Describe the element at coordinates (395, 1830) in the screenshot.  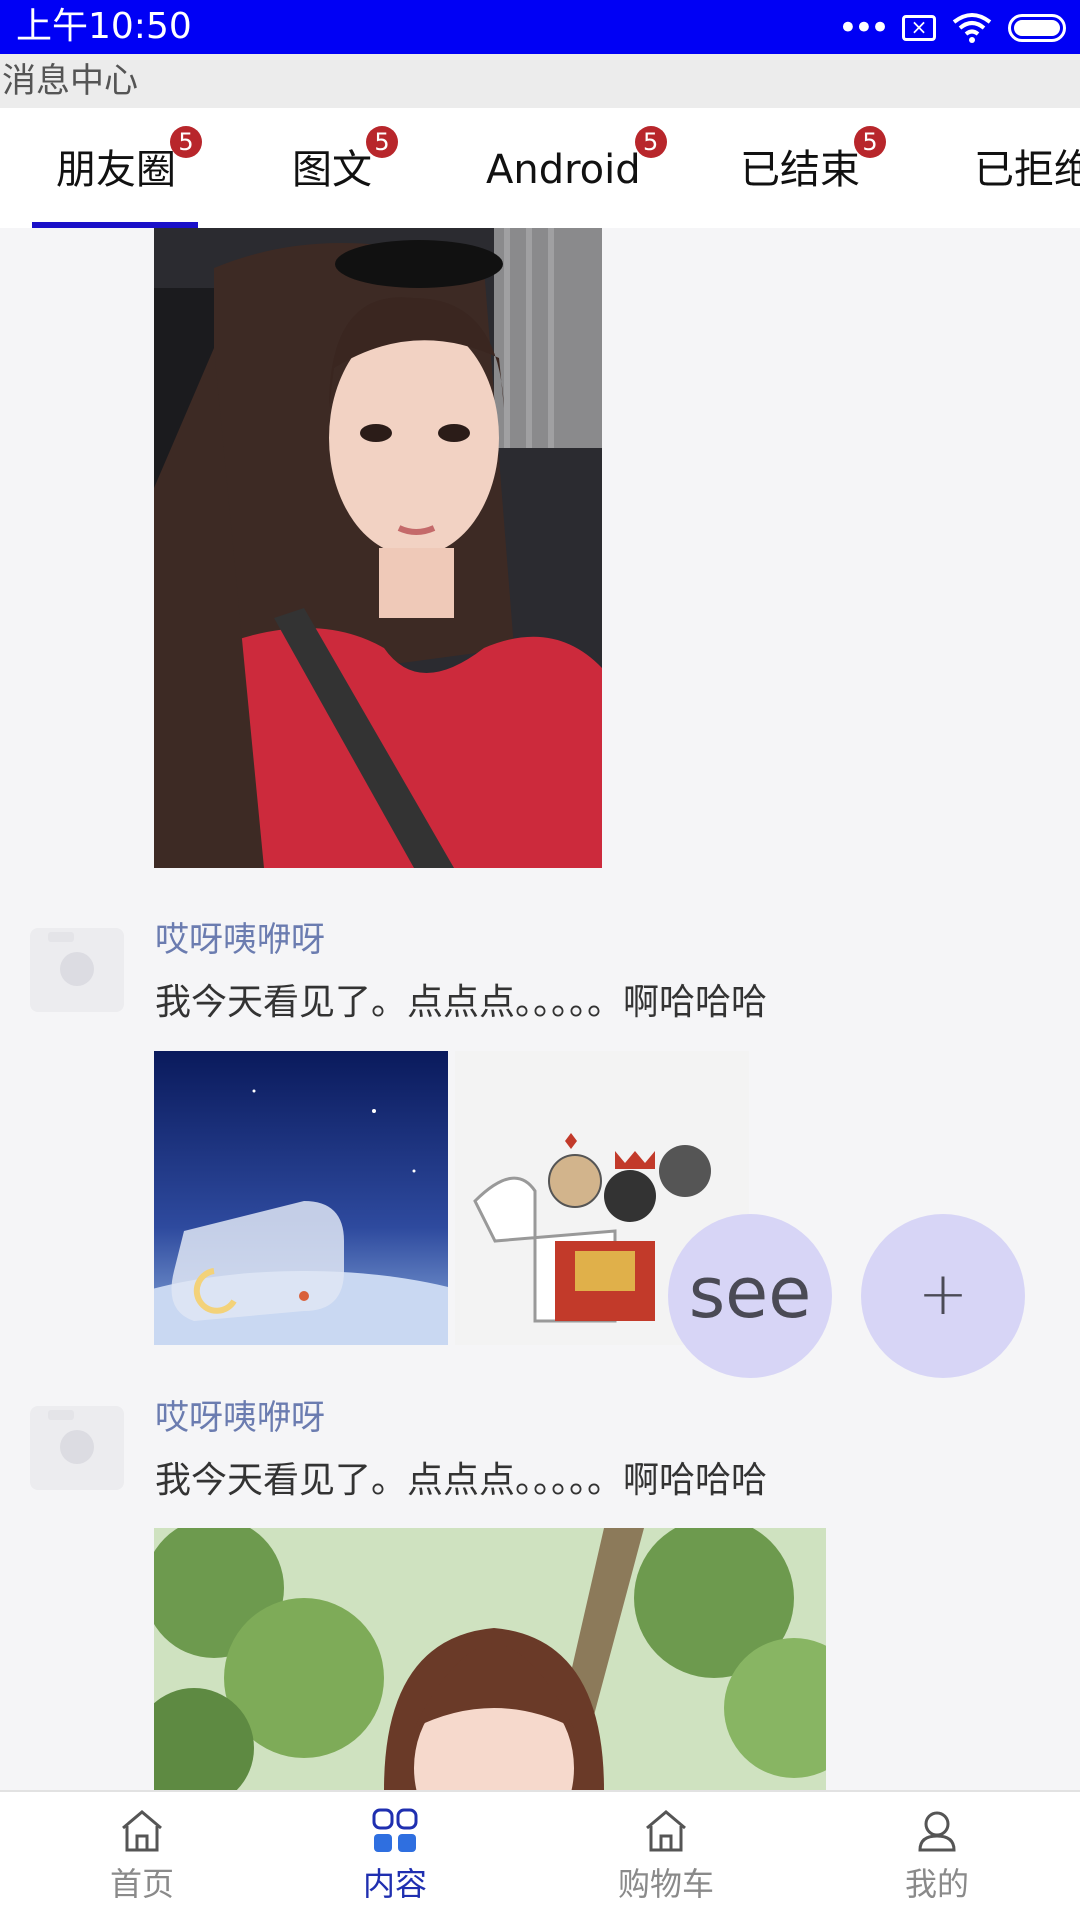
I see `grid-icon` at that location.